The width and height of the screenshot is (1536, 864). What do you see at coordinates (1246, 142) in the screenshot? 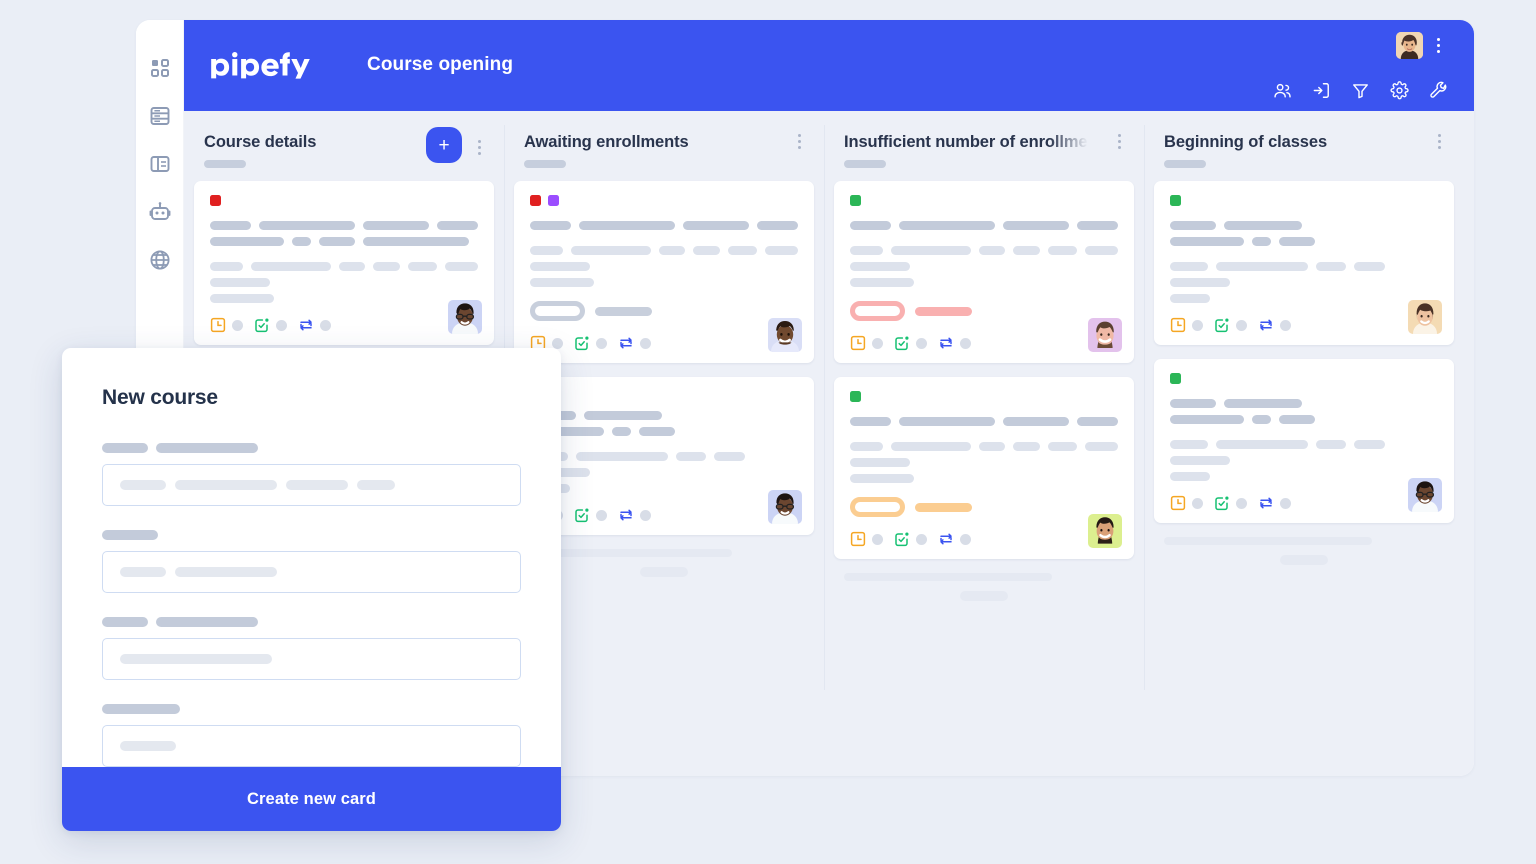
I see `column-title: Beginning of classes` at bounding box center [1246, 142].